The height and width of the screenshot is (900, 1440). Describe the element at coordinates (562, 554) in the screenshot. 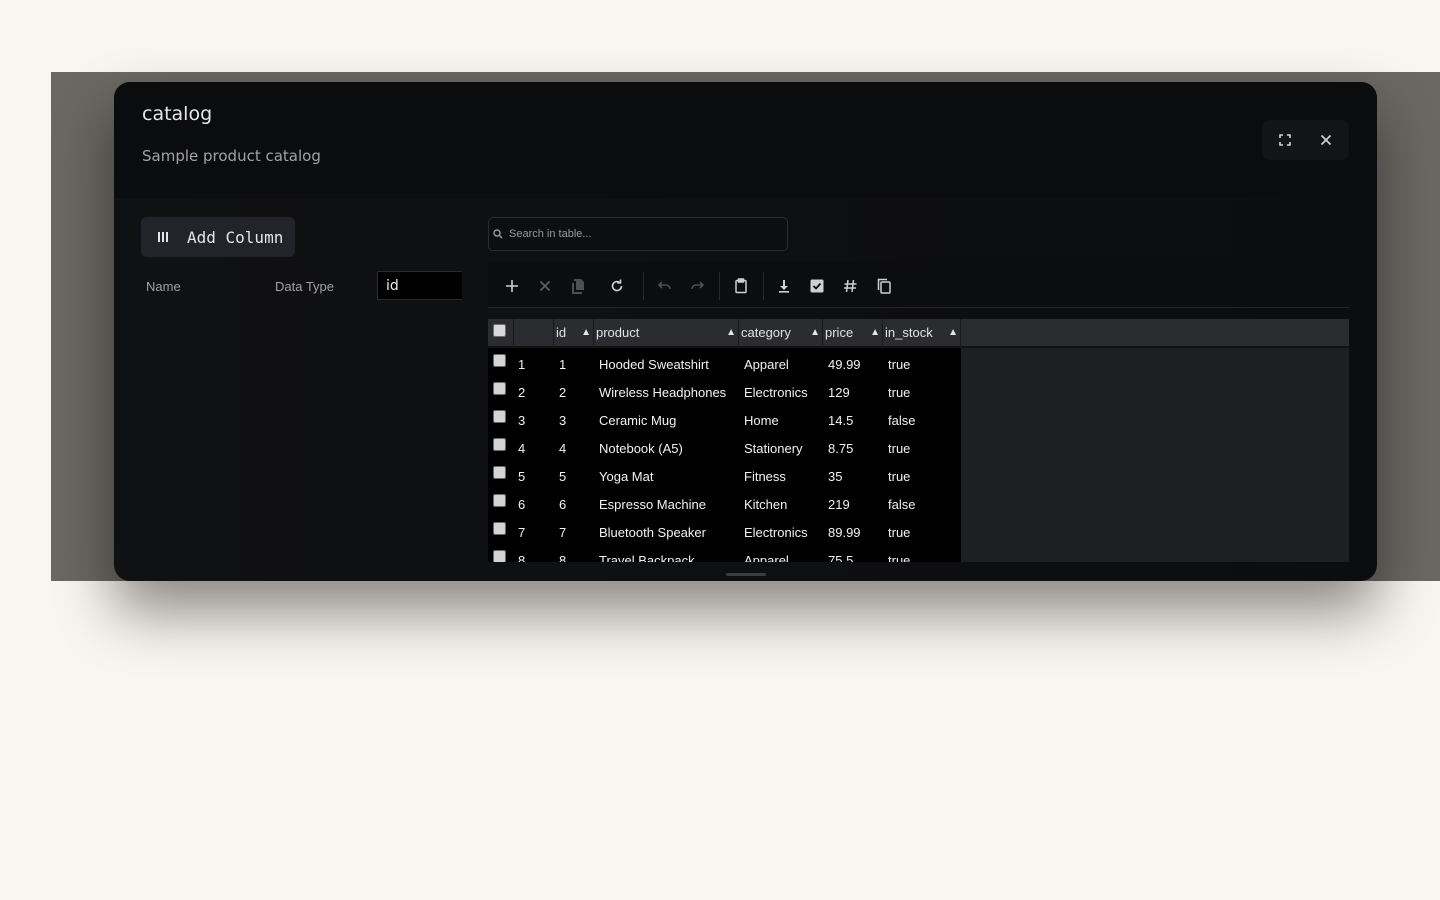

I see `cell-id: 8` at that location.